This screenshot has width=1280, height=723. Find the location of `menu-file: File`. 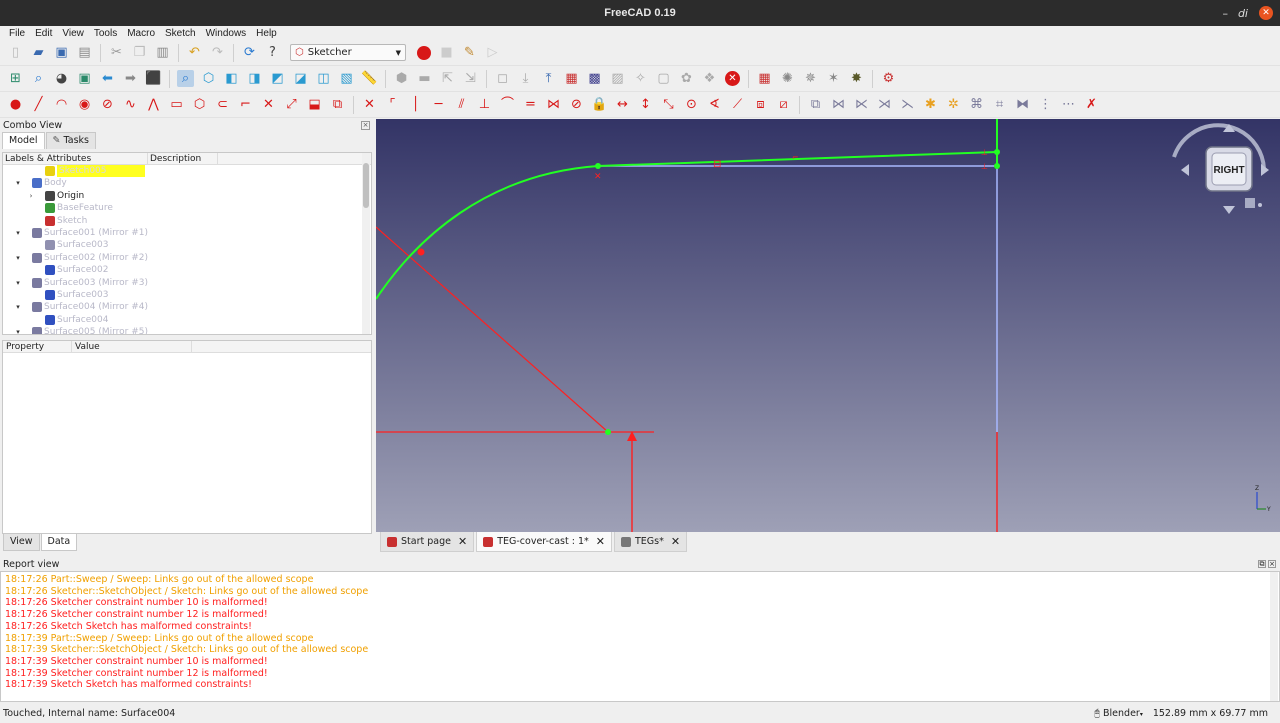

menu-file: File is located at coordinates (17, 33).